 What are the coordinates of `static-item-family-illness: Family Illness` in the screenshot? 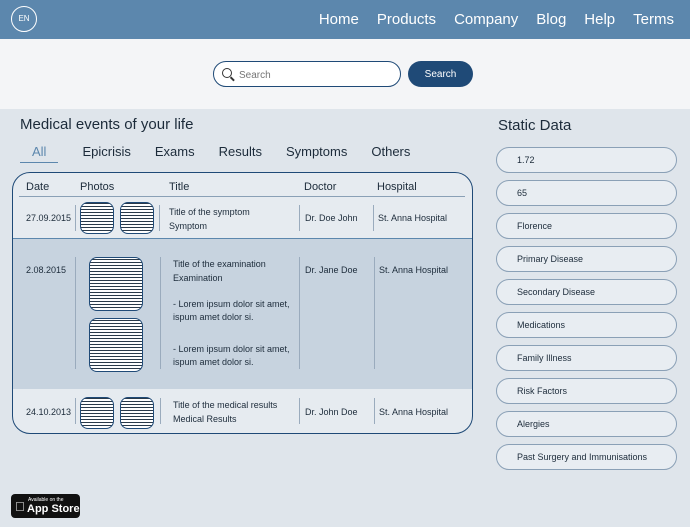 It's located at (586, 358).